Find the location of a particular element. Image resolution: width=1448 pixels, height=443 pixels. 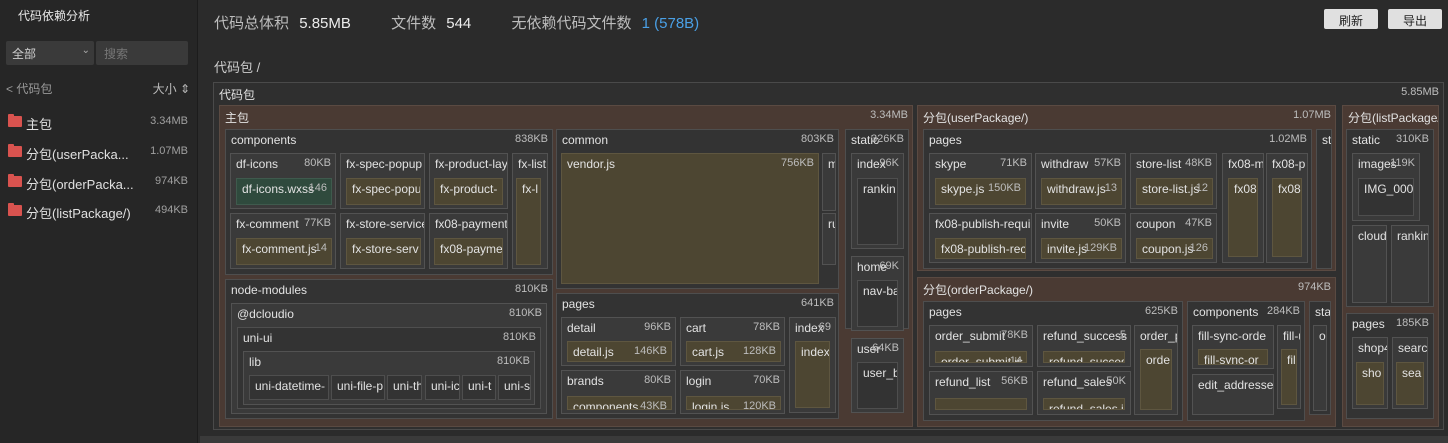

package-list-header: < 代码包 大小 ⇕ is located at coordinates (99, 89).